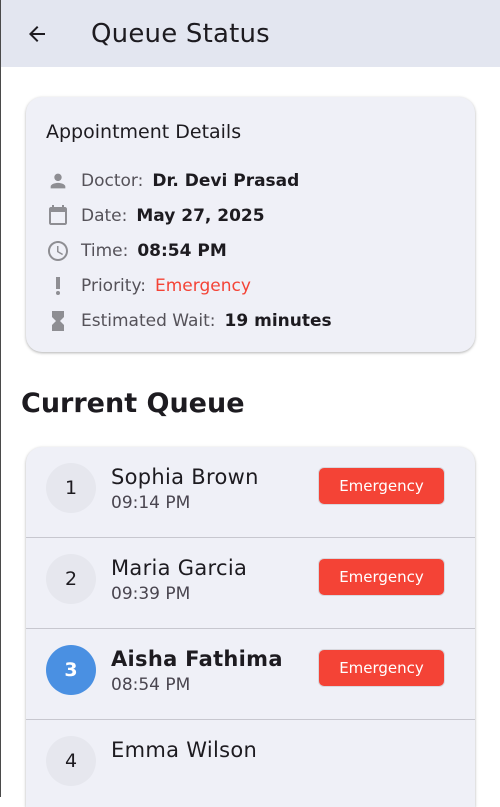 The width and height of the screenshot is (500, 807). What do you see at coordinates (104, 215) in the screenshot?
I see `detail-label: Date:` at bounding box center [104, 215].